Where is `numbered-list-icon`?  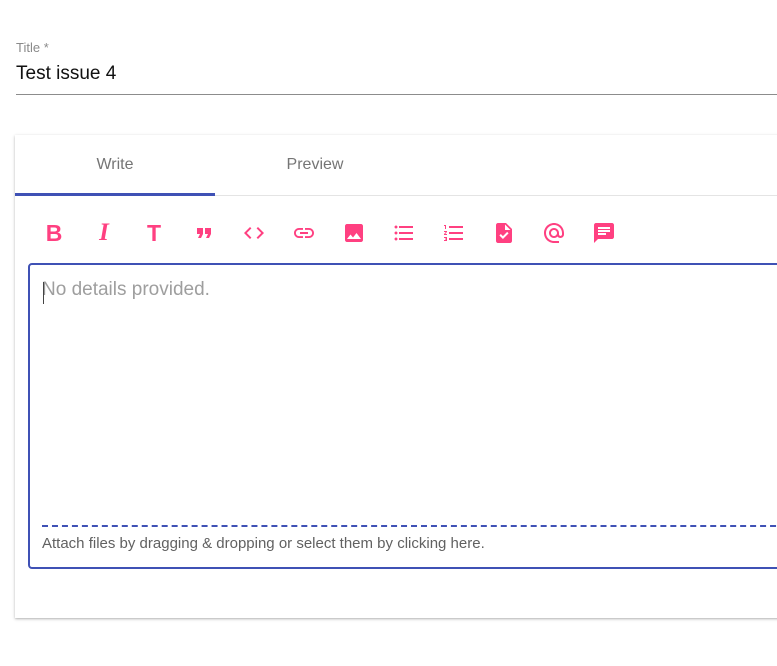 numbered-list-icon is located at coordinates (453, 233).